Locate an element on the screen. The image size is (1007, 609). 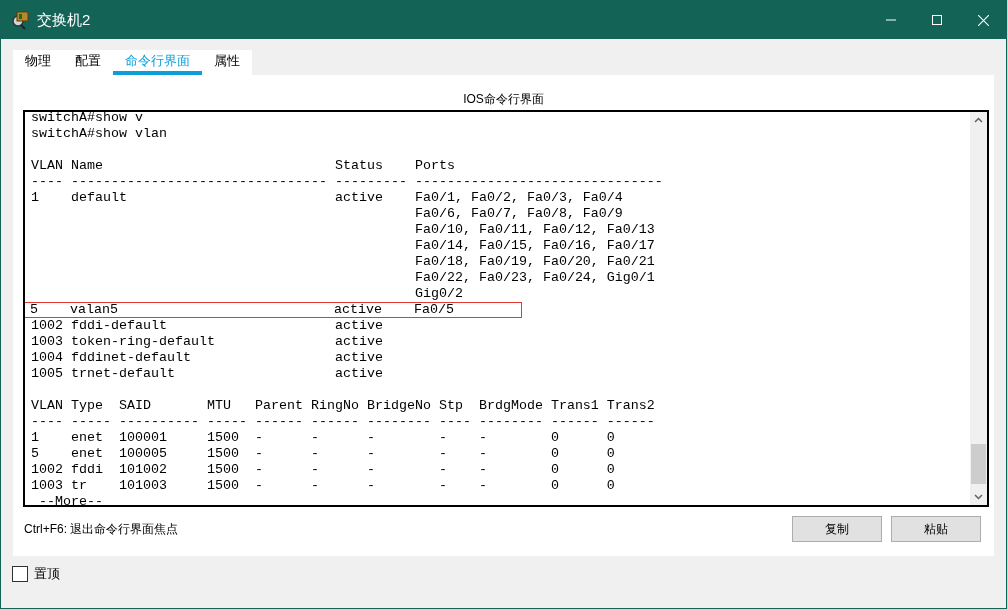
terminal-line: Fa0/6, Fa0/7, Fa0/8, Fa0/9 is located at coordinates (518, 214).